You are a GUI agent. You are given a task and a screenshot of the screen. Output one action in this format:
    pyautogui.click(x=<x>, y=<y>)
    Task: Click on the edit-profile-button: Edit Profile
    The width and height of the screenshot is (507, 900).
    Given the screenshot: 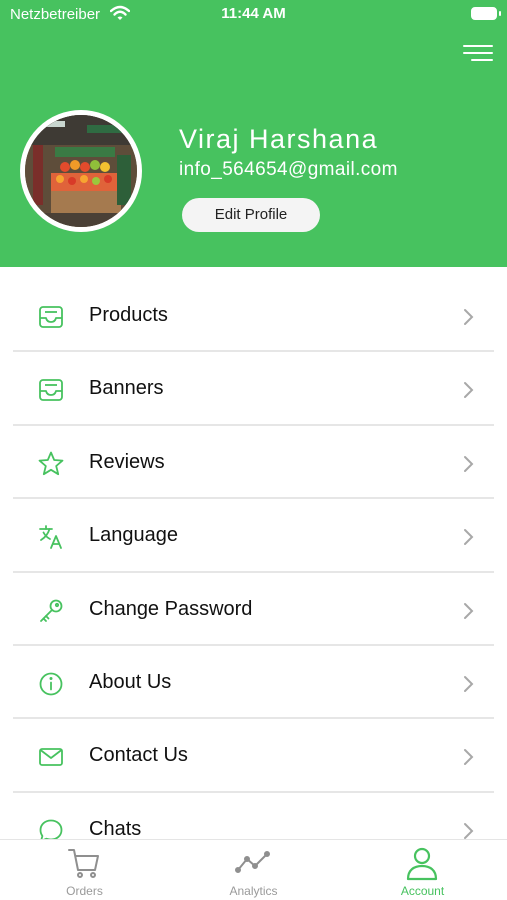 What is the action you would take?
    pyautogui.click(x=251, y=215)
    